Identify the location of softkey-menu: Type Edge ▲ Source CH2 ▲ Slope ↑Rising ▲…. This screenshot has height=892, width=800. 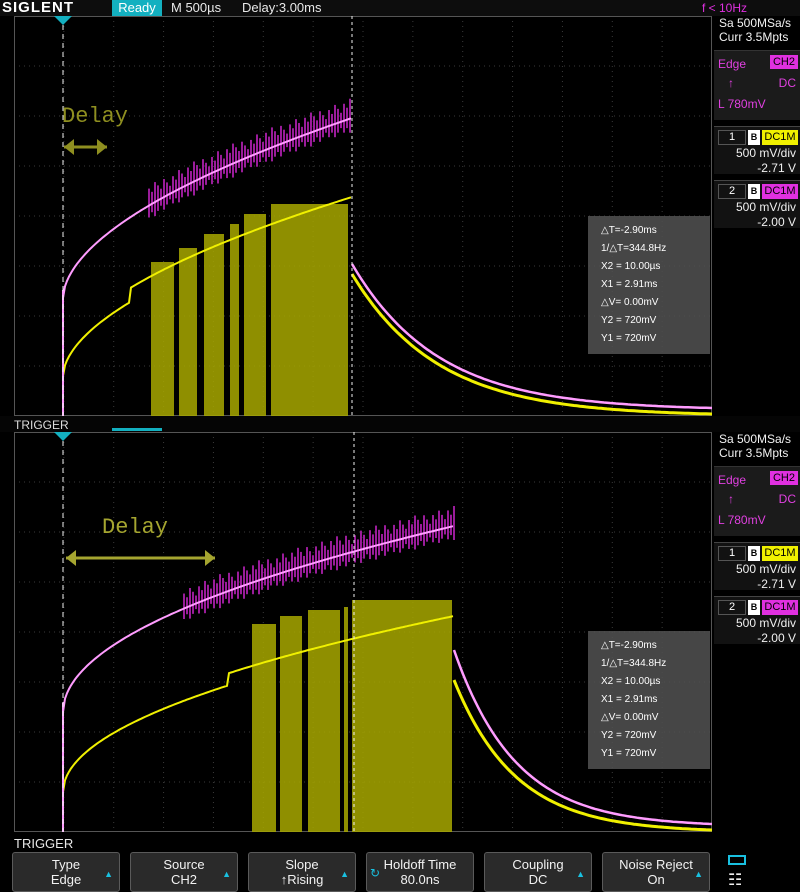
(400, 872).